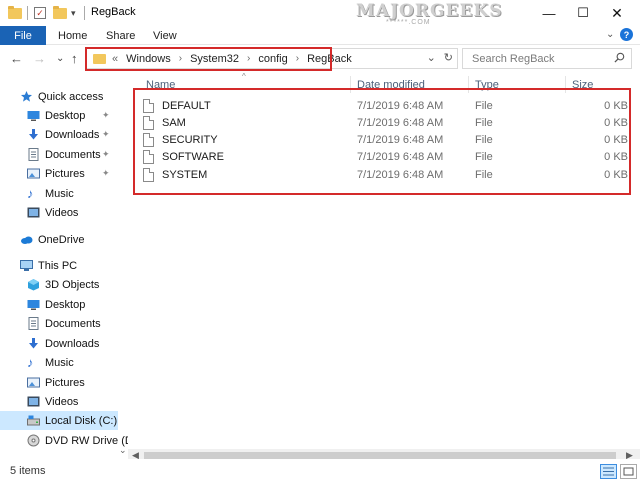  I want to click on customize-toolbar-icon: ▾, so click(73, 13).